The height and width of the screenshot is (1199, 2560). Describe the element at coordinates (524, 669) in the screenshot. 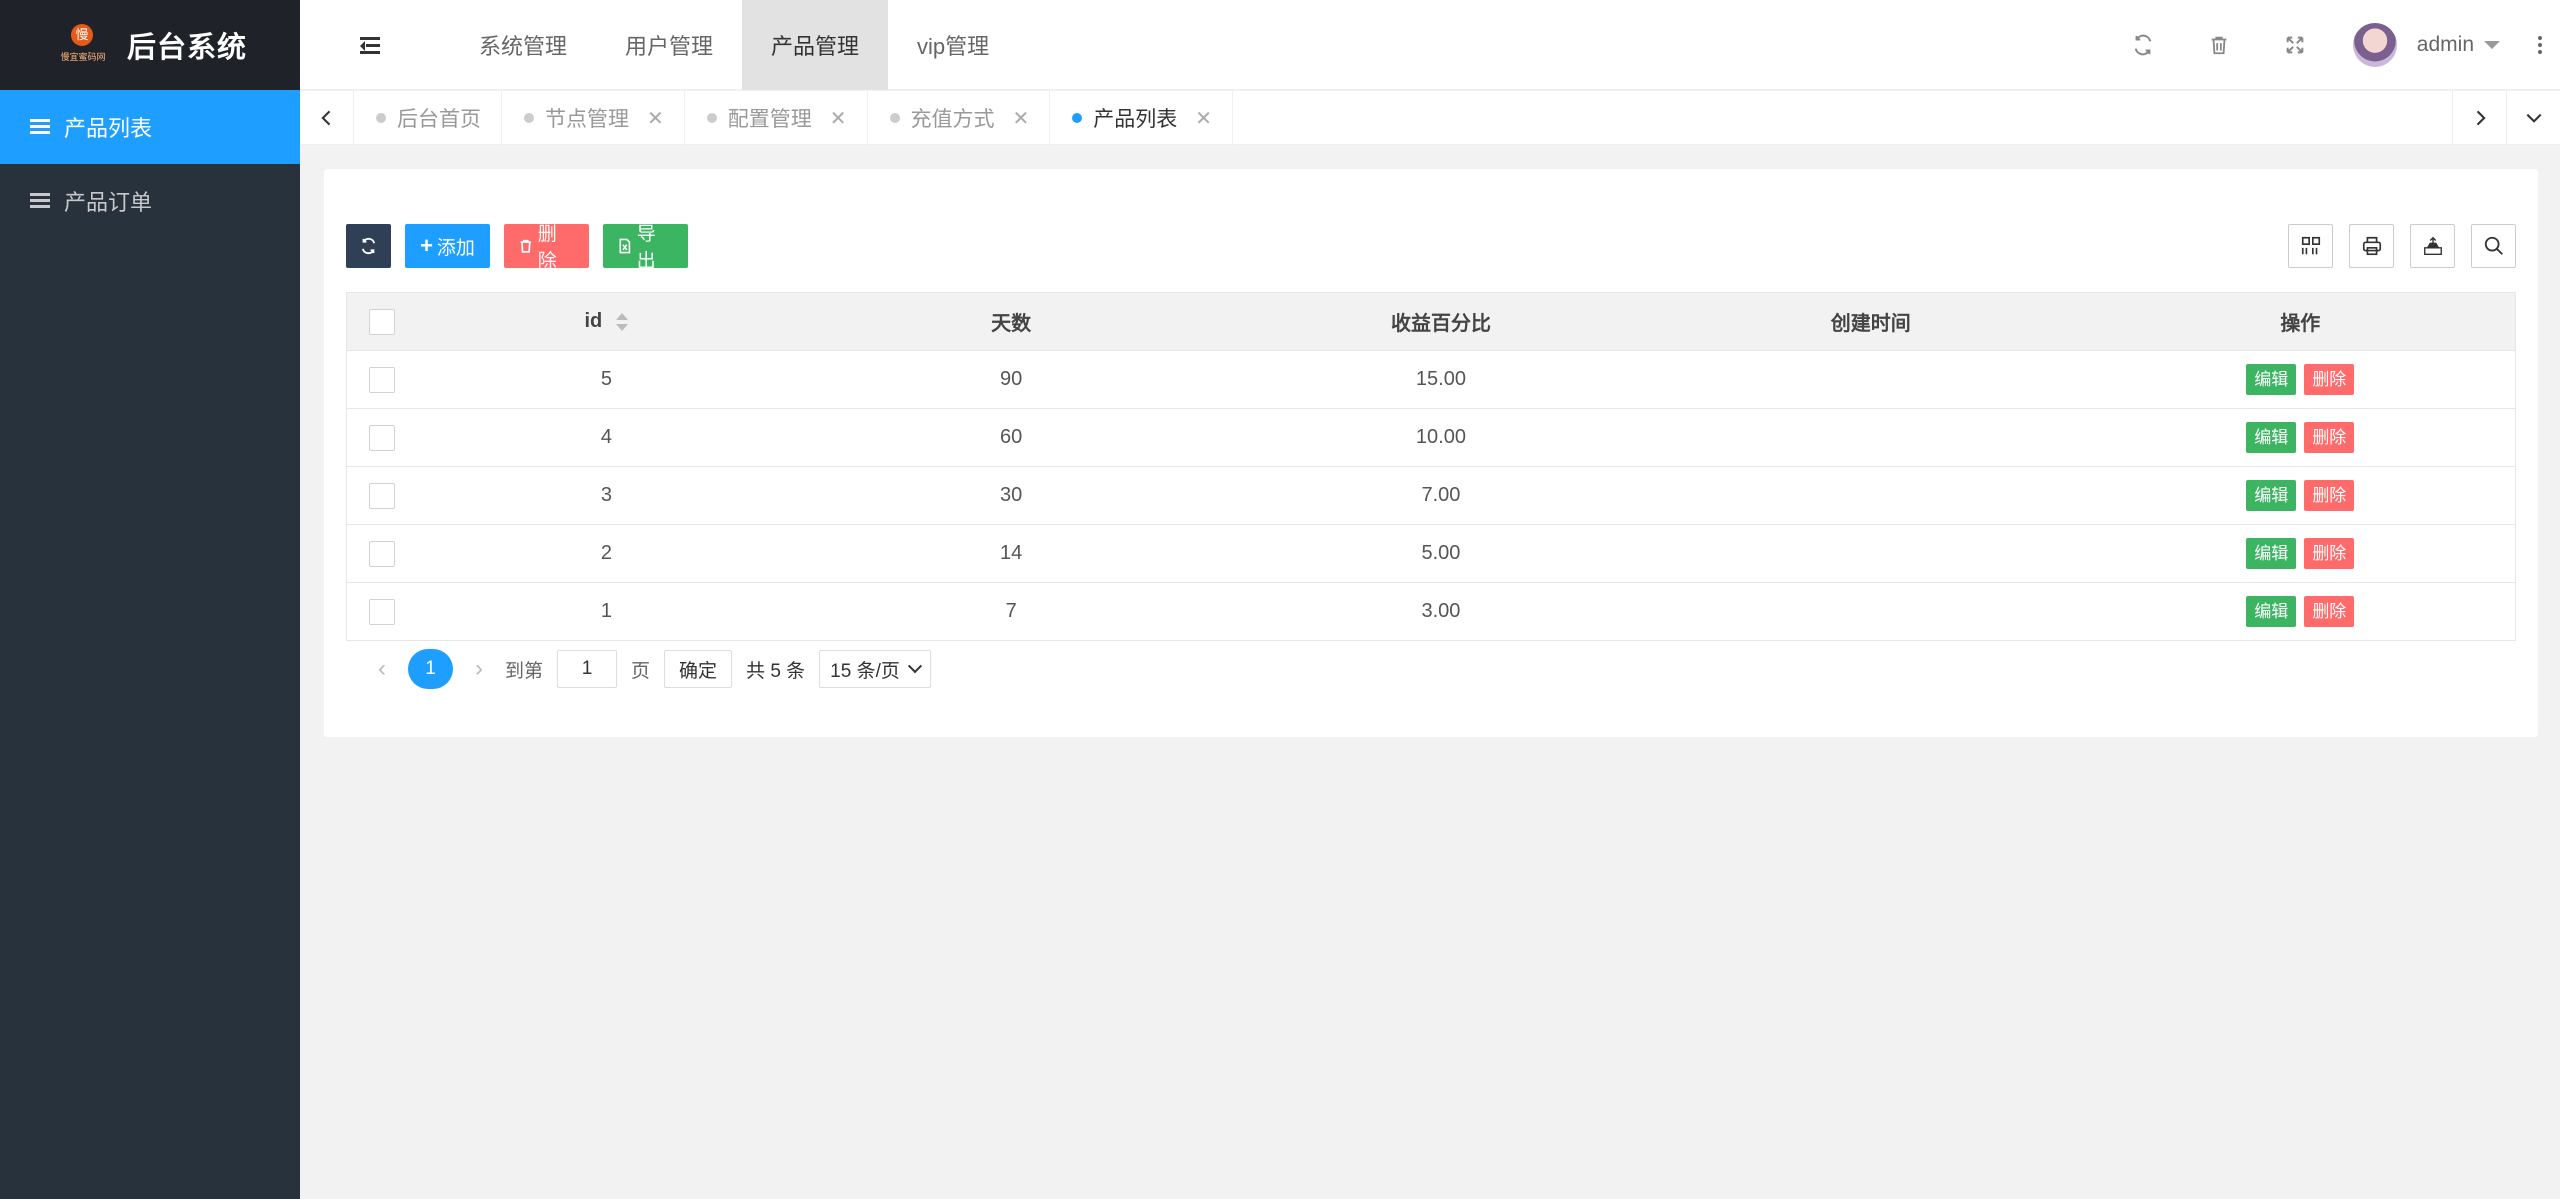

I see `goto-prefix: 到第` at that location.